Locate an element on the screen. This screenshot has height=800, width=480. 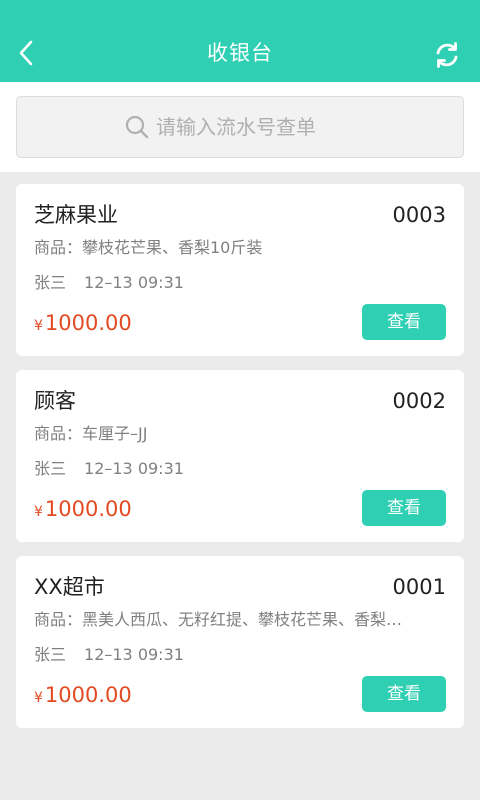
refresh-button is located at coordinates (447, 55).